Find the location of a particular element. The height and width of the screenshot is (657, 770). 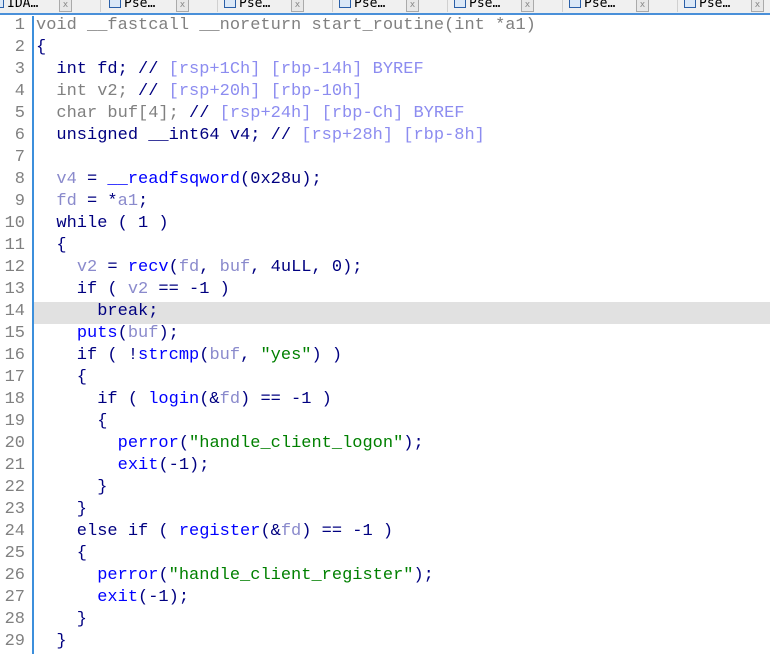

code-line: 18 if ( login(&fd) == -1 ) is located at coordinates (385, 401).